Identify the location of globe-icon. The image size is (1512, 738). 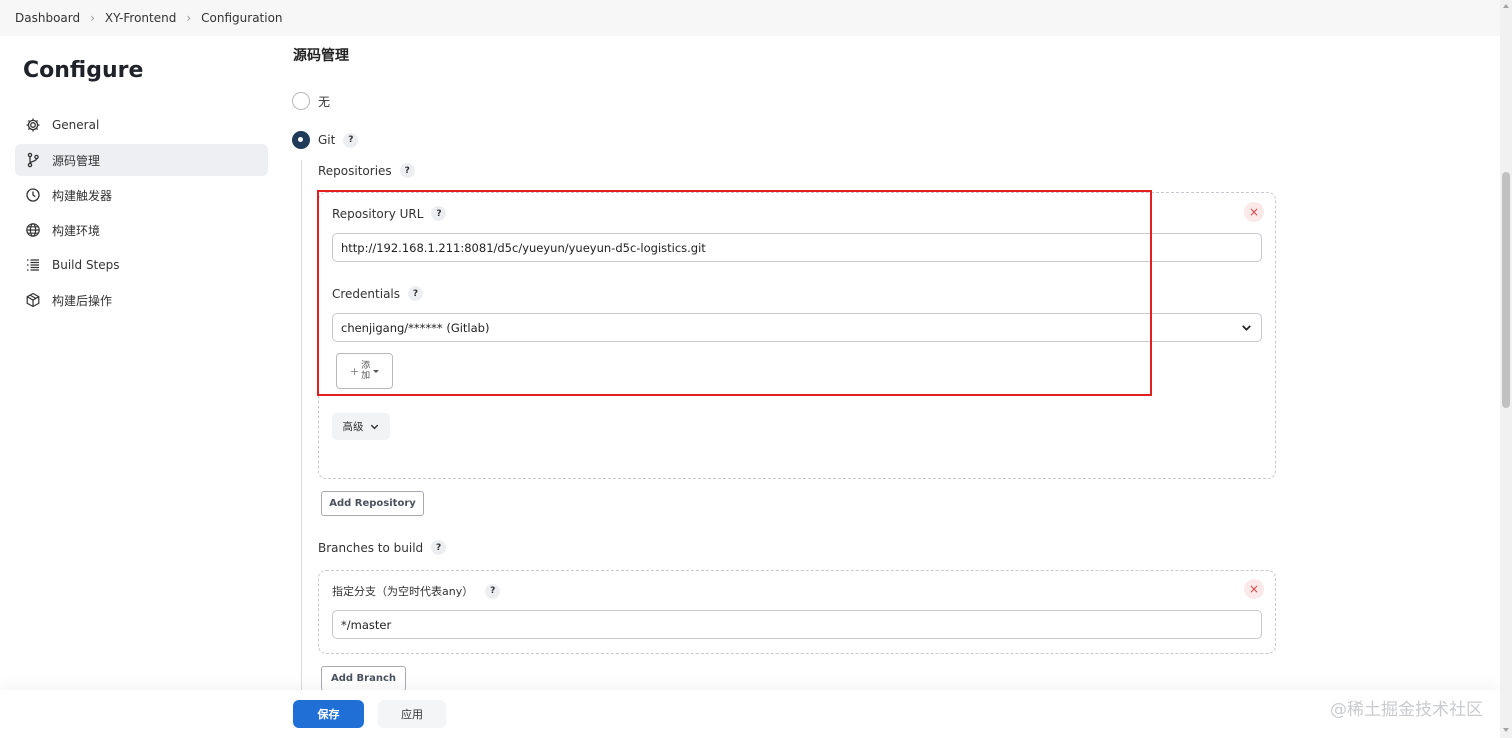
(33, 230).